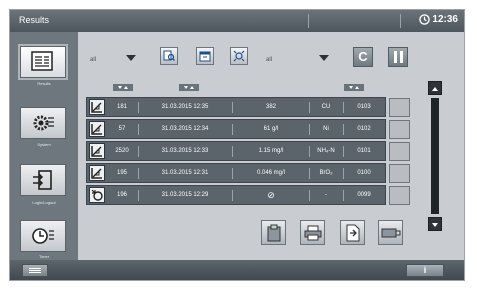  I want to click on target-icon, so click(239, 56).